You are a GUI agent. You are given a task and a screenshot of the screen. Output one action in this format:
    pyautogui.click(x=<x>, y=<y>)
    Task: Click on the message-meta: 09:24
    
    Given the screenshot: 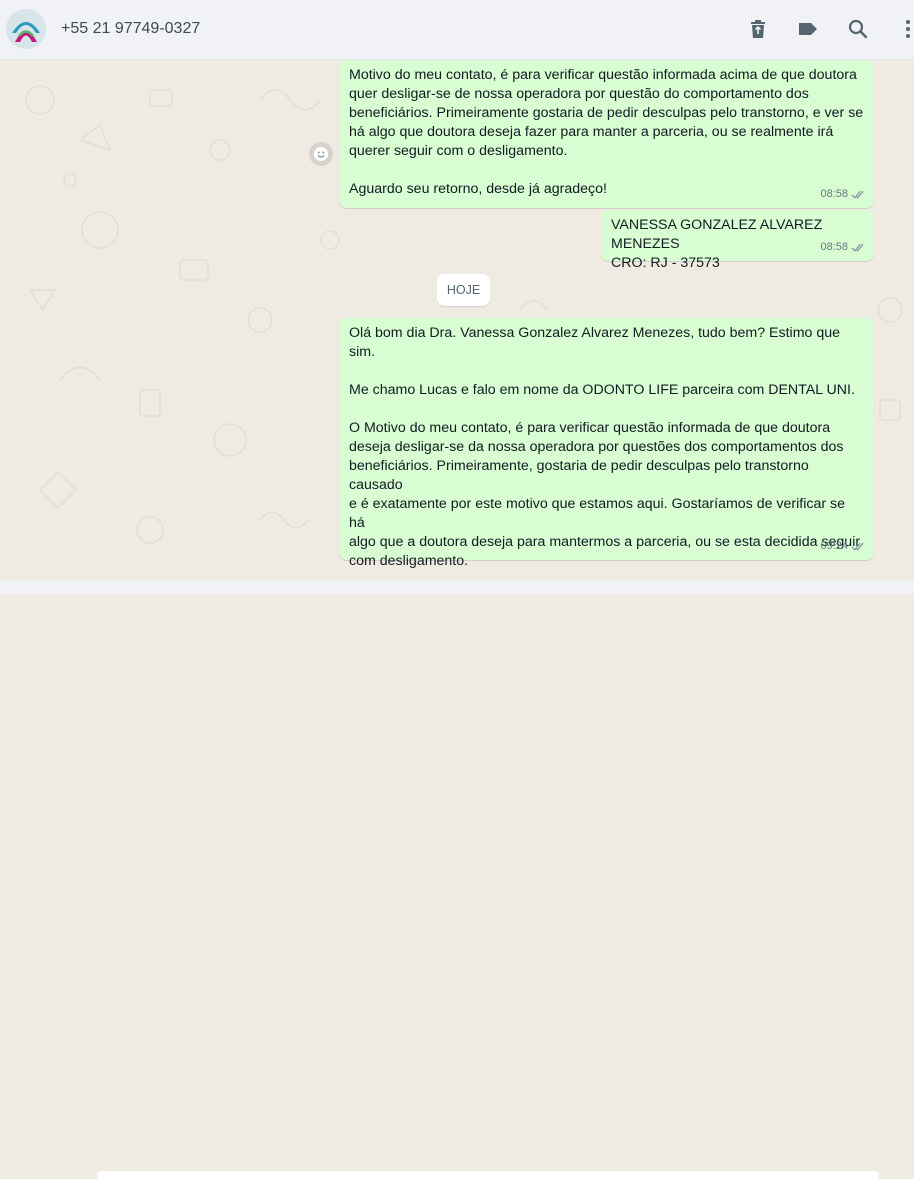 What is the action you would take?
    pyautogui.click(x=843, y=546)
    